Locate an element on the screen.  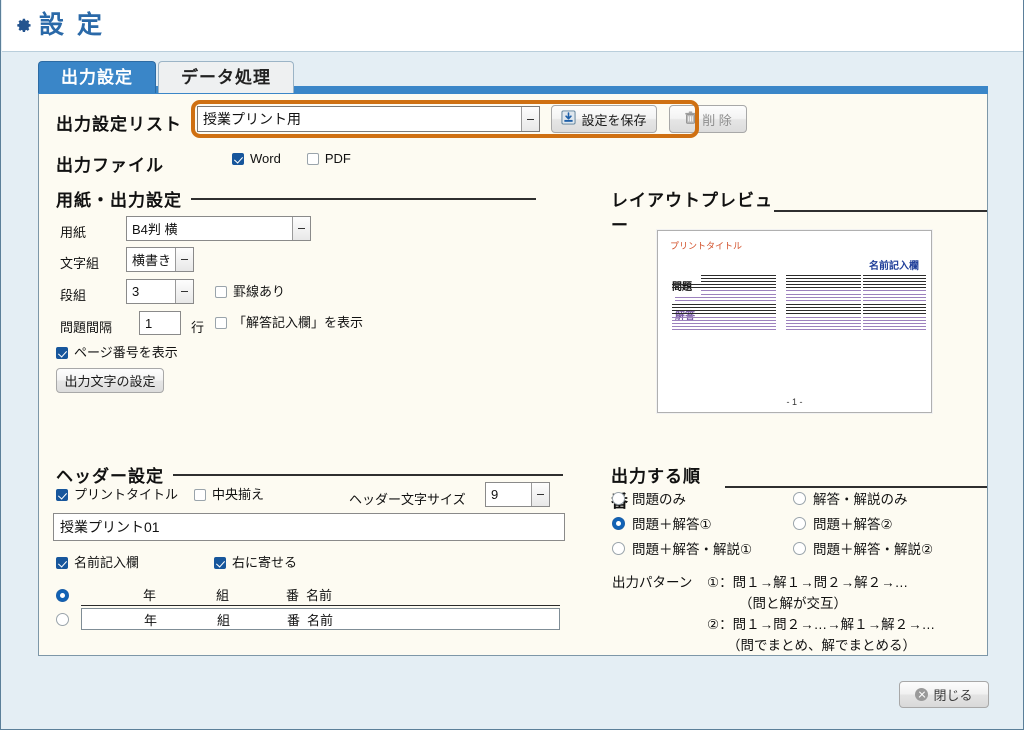
text-direction-label: 文字組 is located at coordinates (80, 263).